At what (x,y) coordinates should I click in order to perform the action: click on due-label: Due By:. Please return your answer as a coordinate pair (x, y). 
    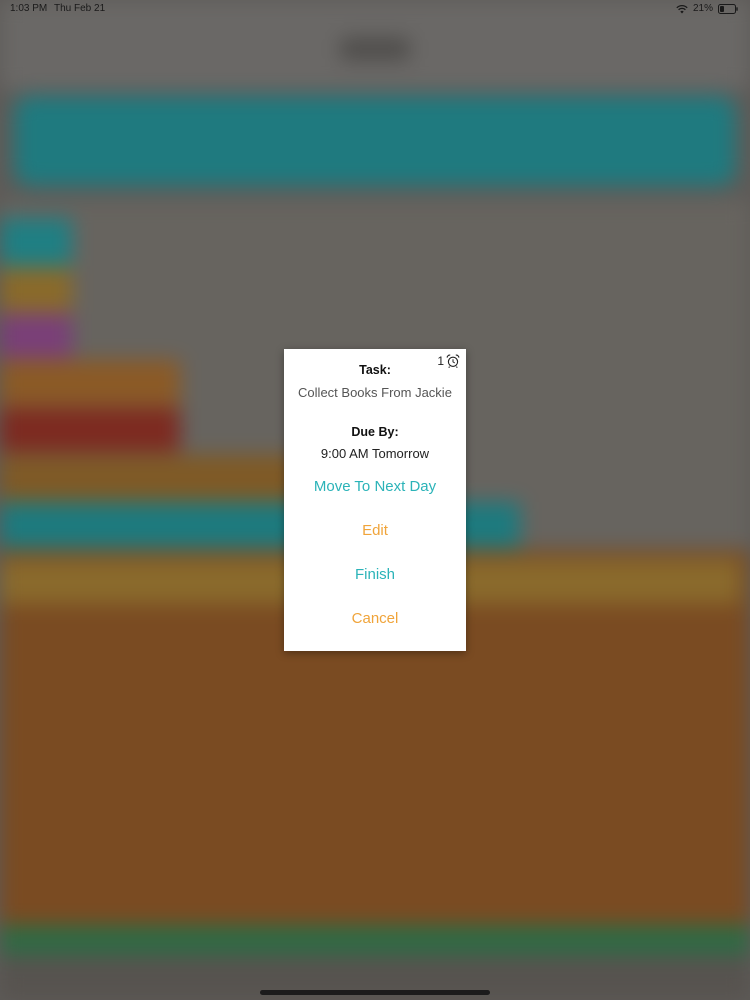
    Looking at the image, I should click on (375, 432).